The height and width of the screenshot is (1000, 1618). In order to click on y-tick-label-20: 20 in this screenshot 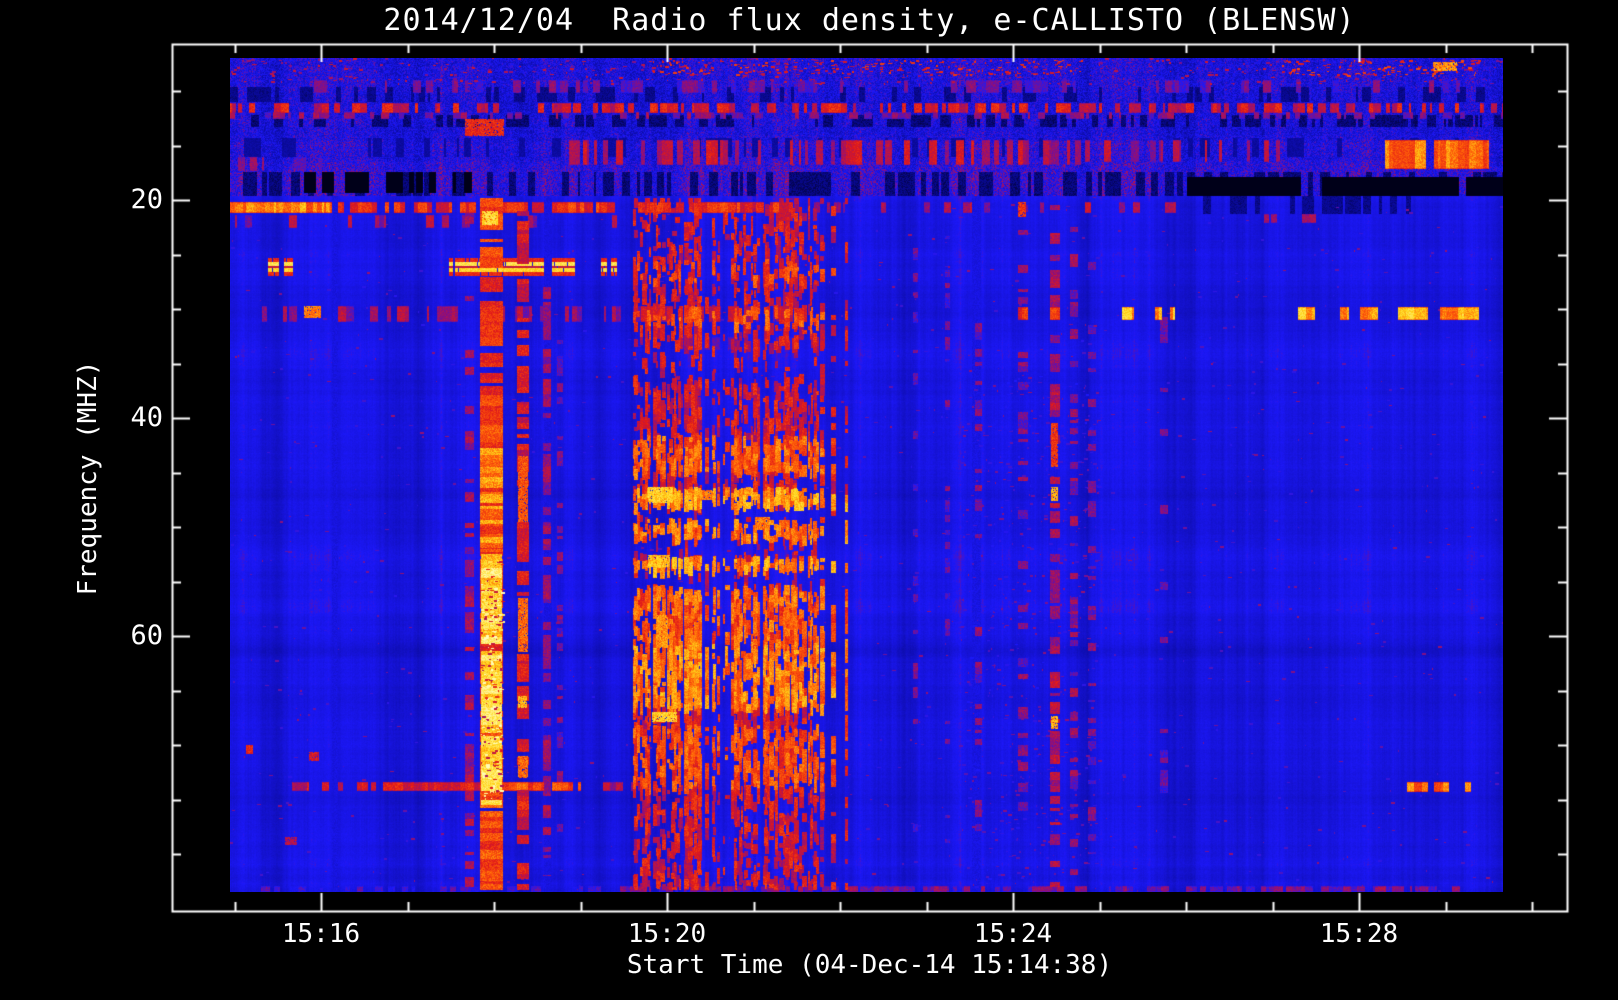, I will do `click(146, 199)`.